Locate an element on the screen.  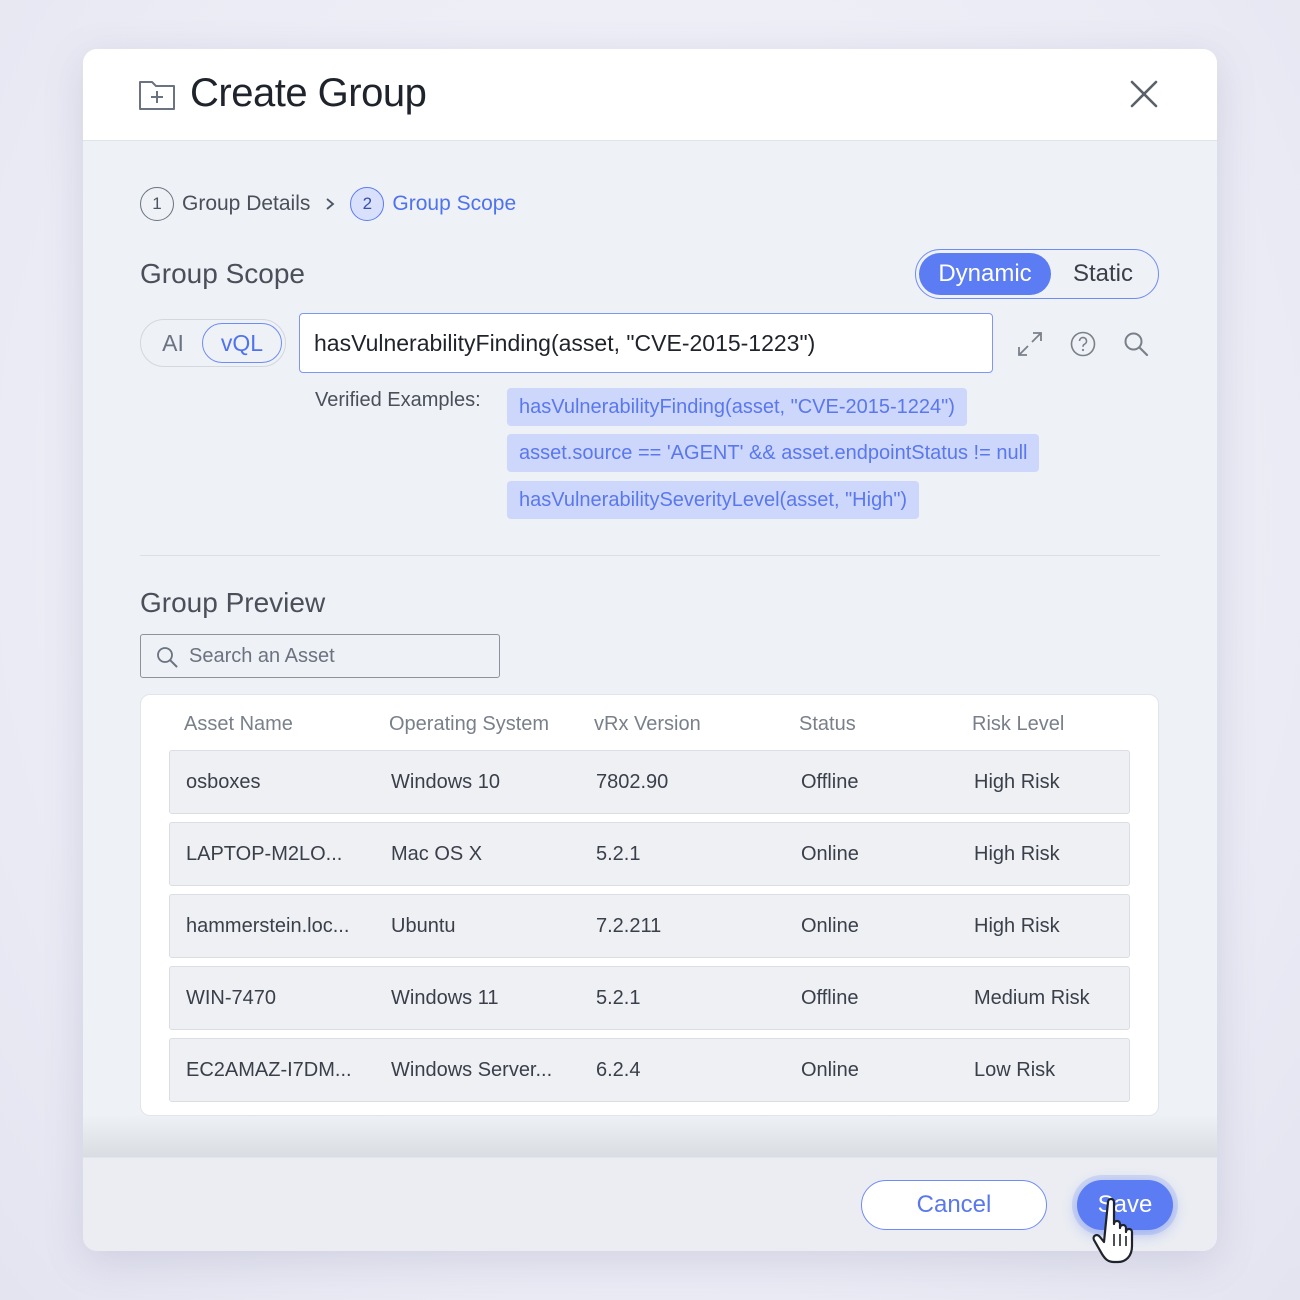
column-header-vrx-version: vRx Version is located at coordinates (647, 724).